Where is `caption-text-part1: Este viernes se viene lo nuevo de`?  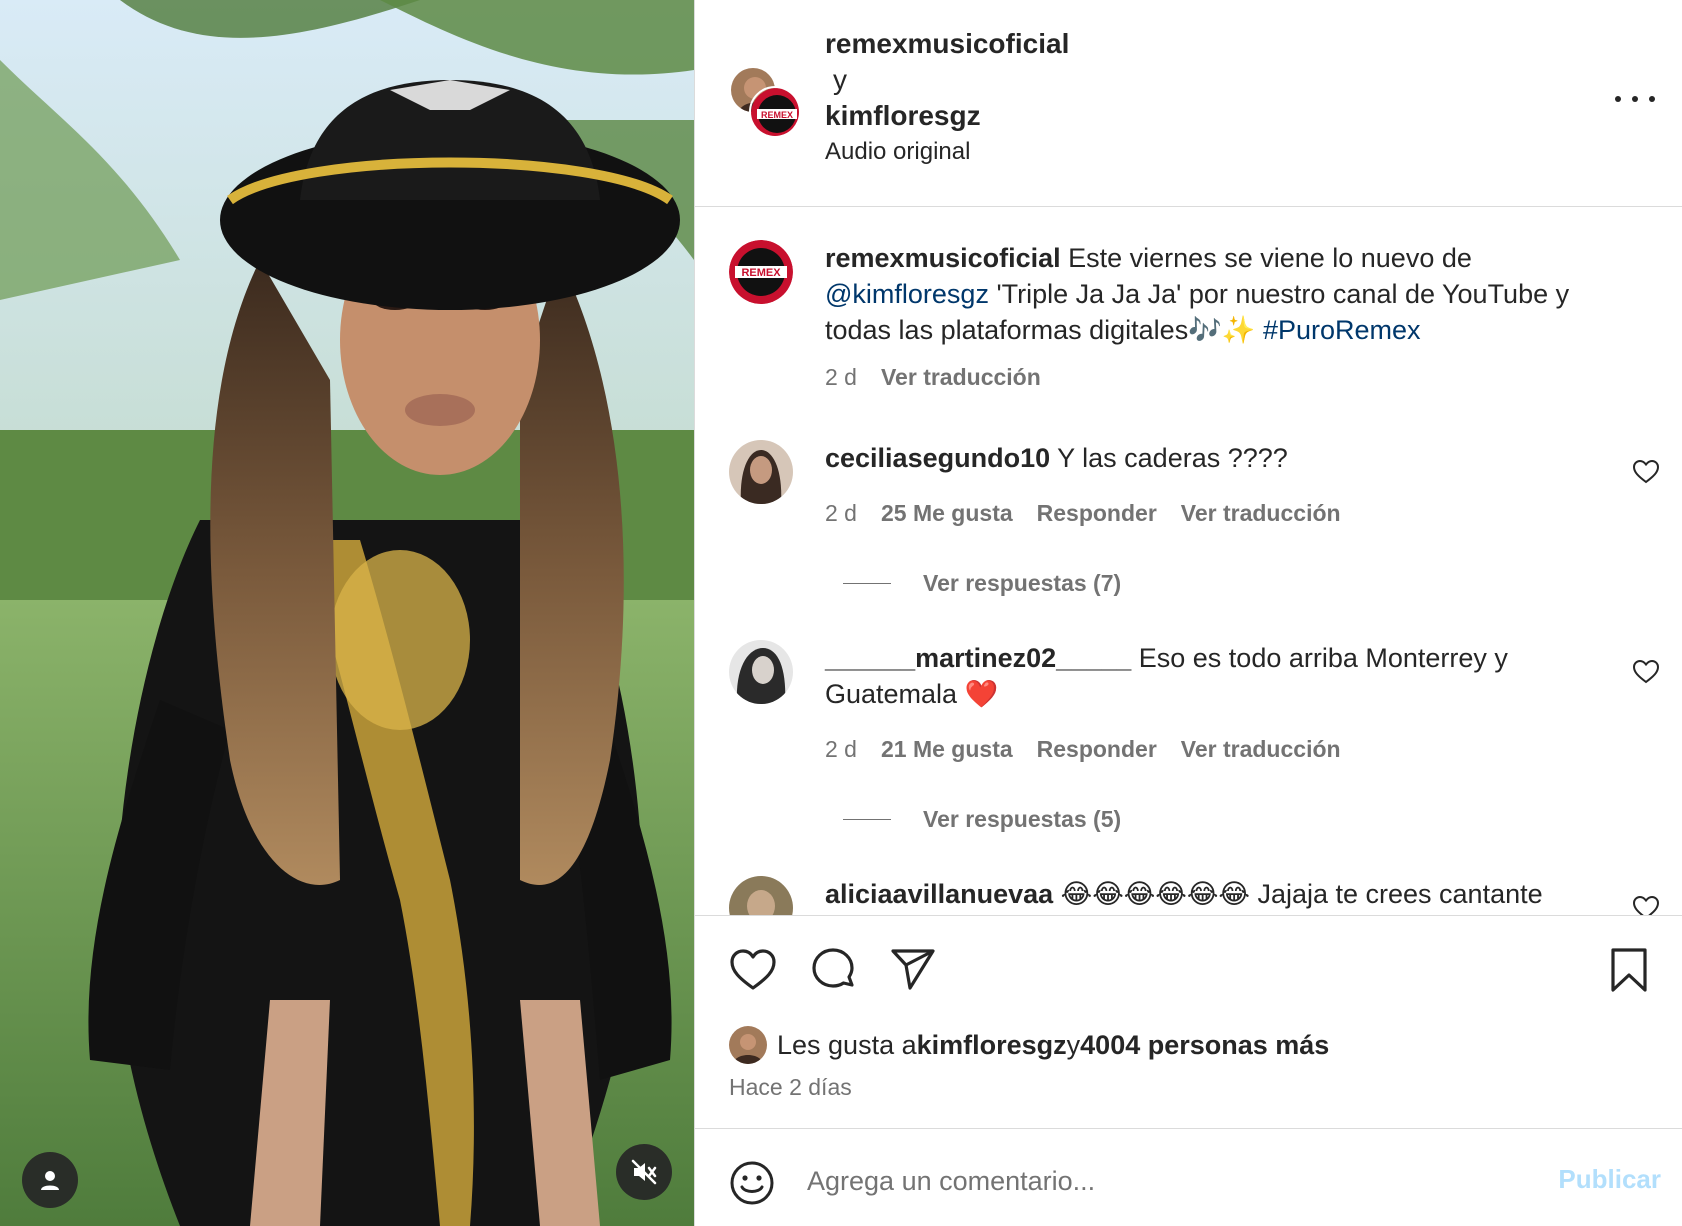 caption-text-part1: Este viernes se viene lo nuevo de is located at coordinates (1266, 258).